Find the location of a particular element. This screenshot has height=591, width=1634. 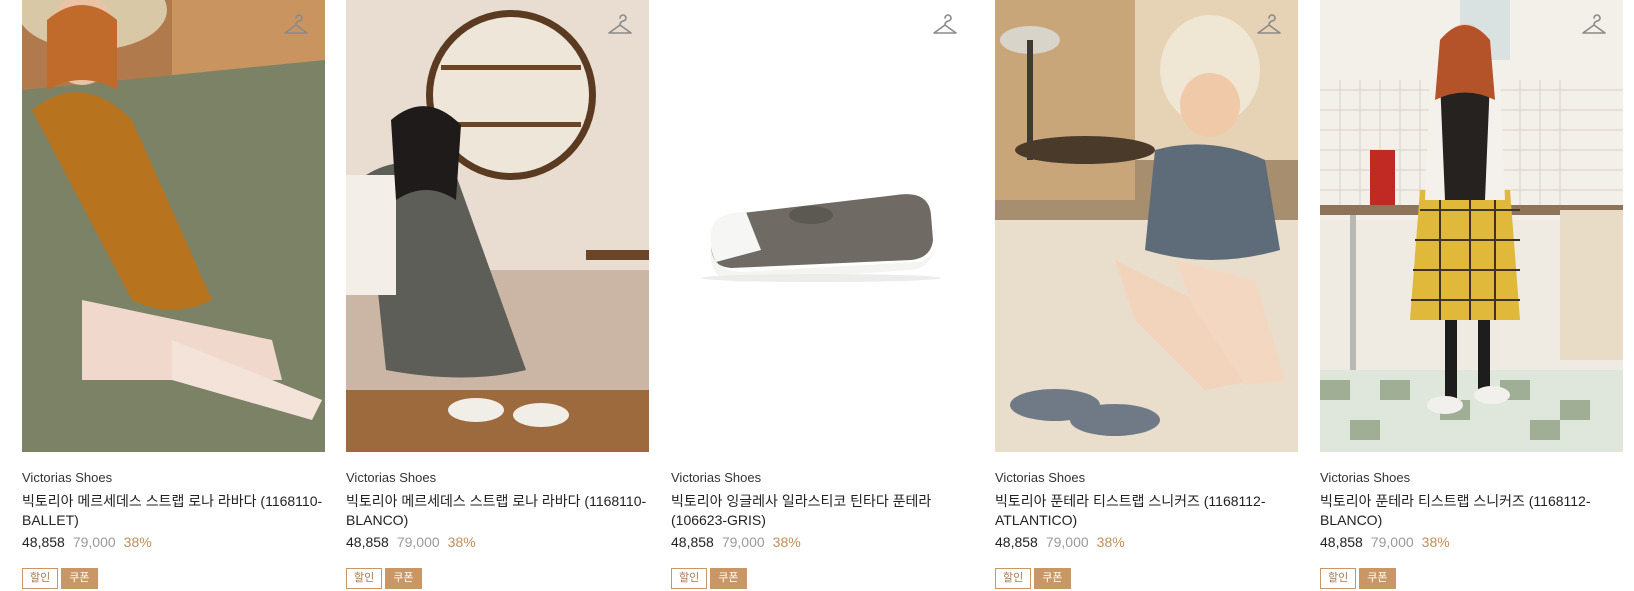

product-name: 빅토리아 푼테라 티스트랩 스니커즈 (1168112-BLANCO) is located at coordinates (1471, 511).